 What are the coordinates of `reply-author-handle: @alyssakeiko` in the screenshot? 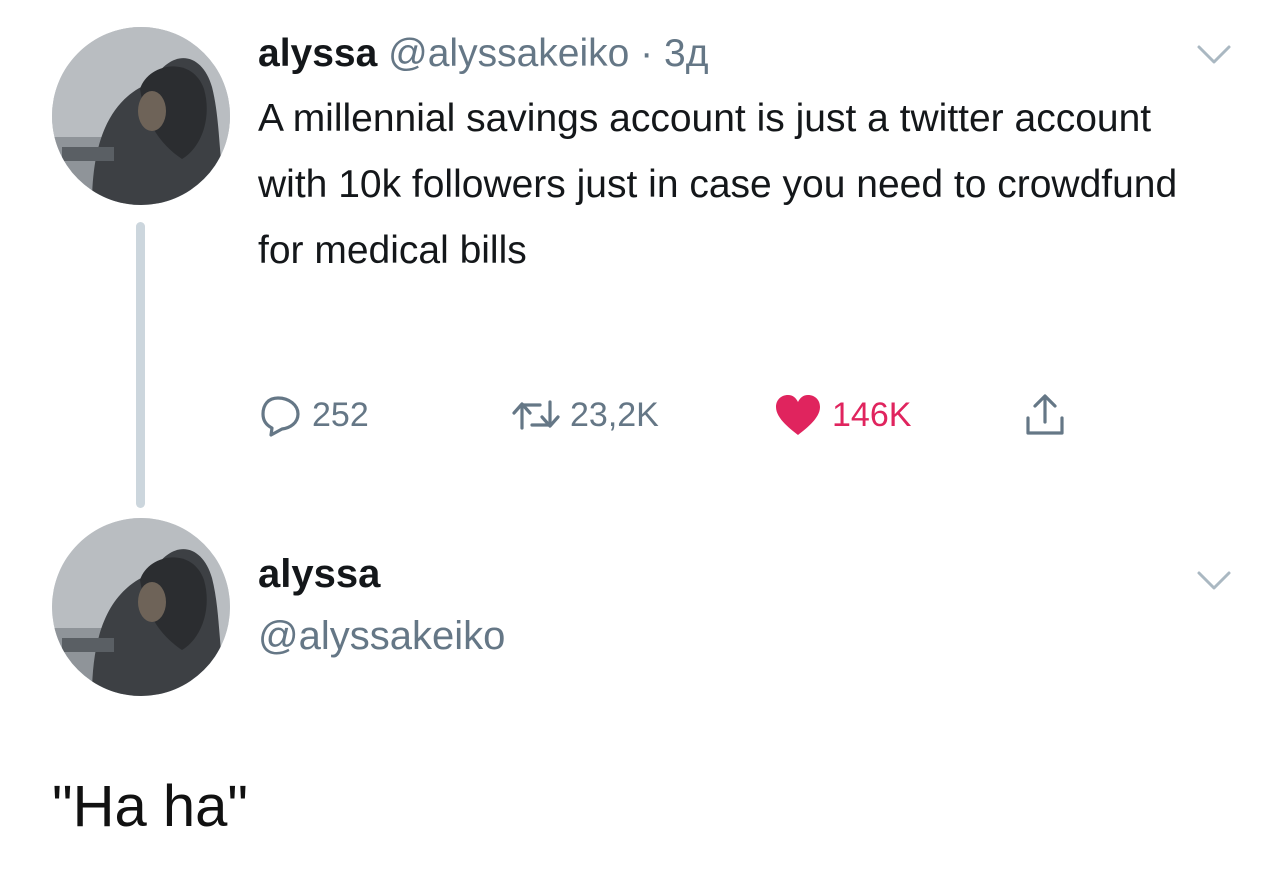 It's located at (381, 636).